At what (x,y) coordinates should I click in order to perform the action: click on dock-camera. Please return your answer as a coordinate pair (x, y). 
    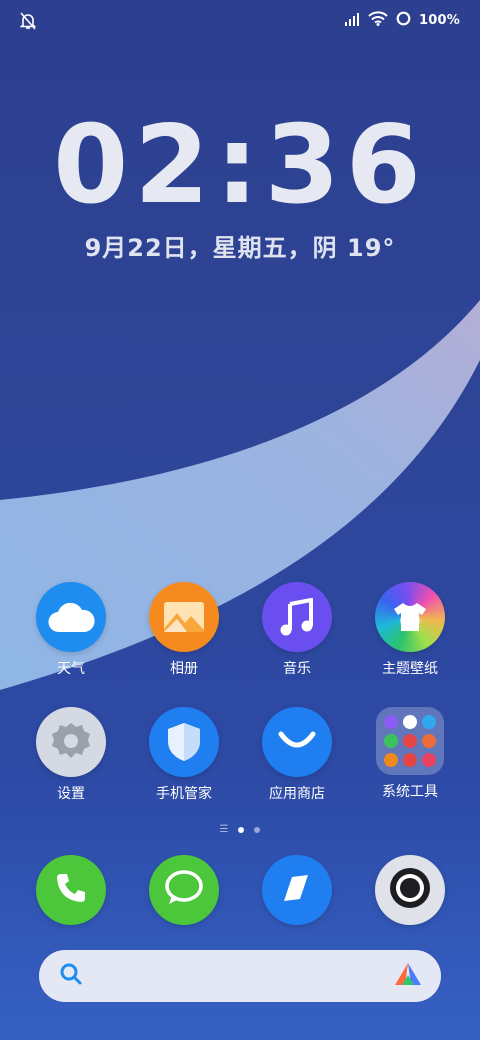
    Looking at the image, I should click on (410, 890).